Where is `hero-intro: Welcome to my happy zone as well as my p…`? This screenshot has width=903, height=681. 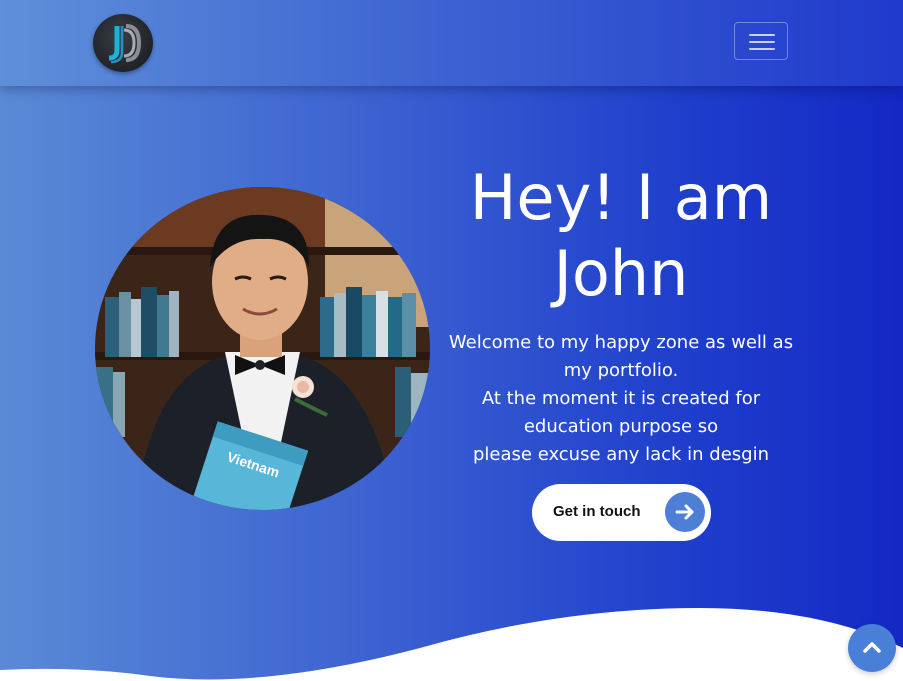 hero-intro: Welcome to my happy zone as well as my p… is located at coordinates (621, 399).